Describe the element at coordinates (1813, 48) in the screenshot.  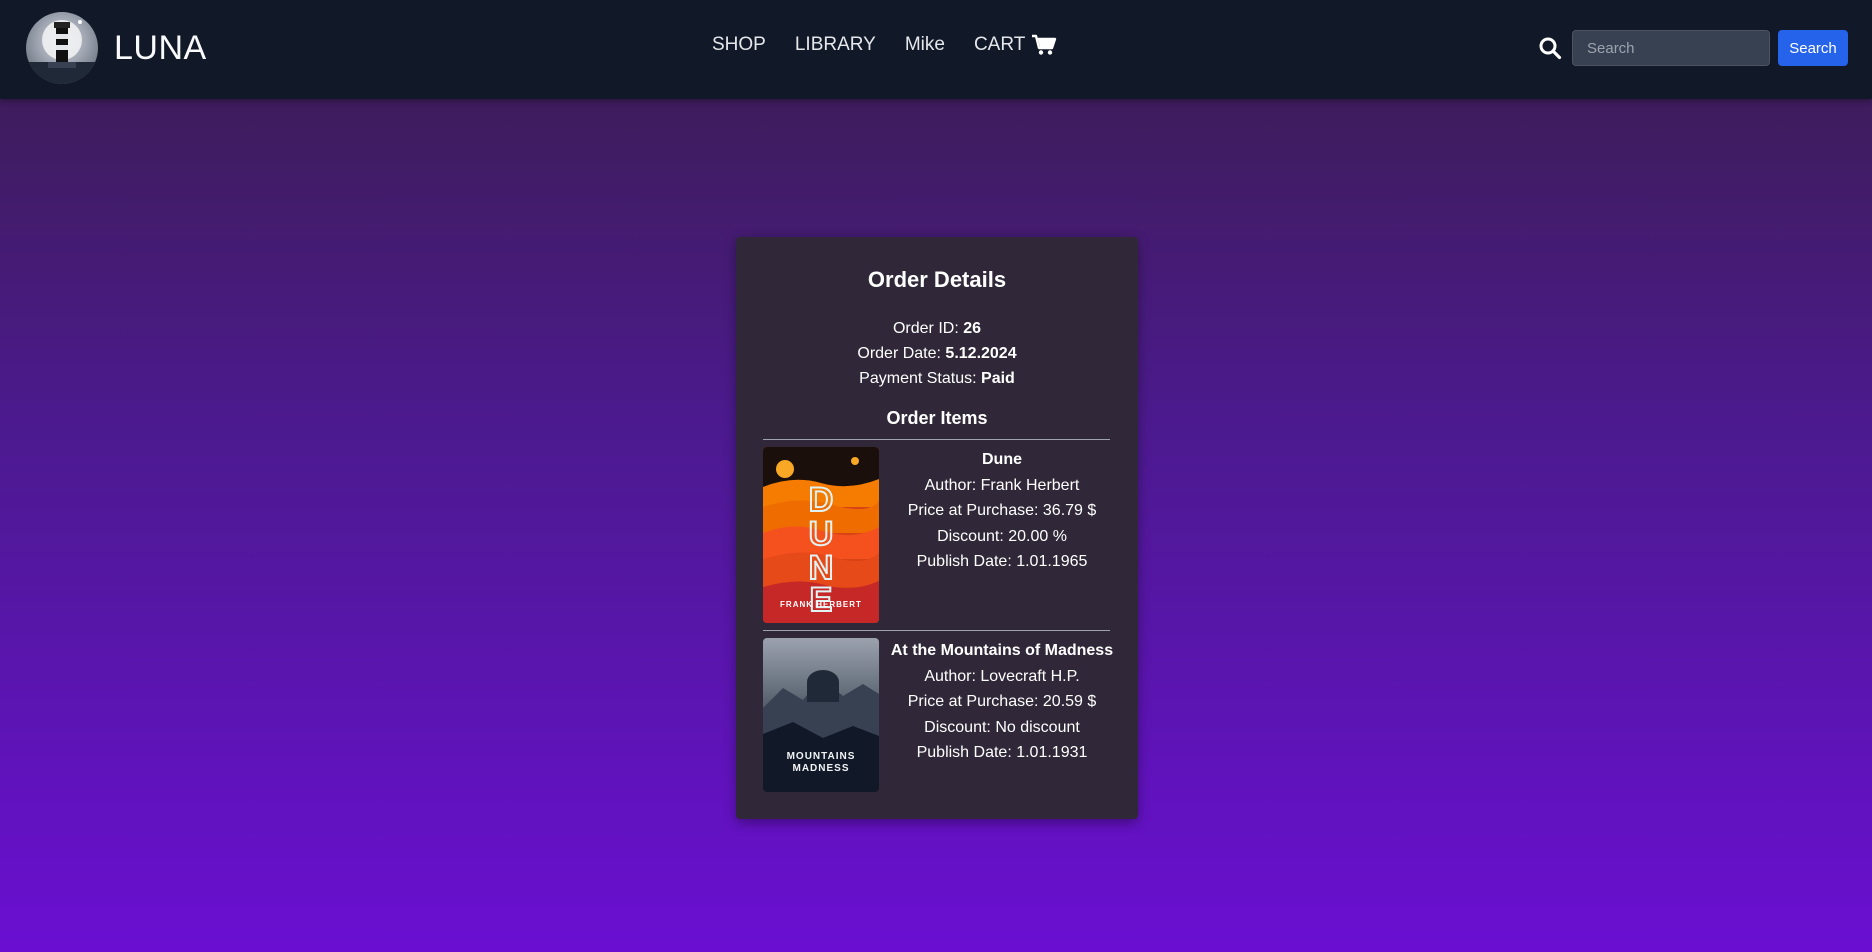
I see `search-button: Search` at that location.